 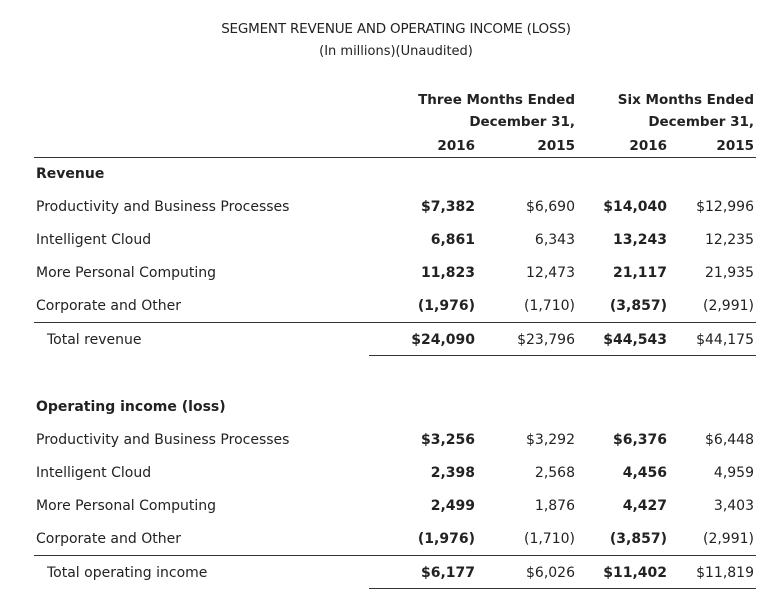 I want to click on header-six-months-line2: December 31,, so click(x=701, y=122).